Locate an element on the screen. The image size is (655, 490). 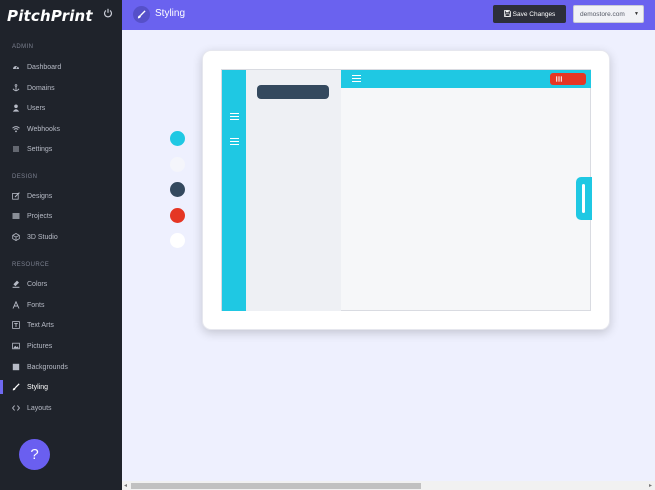
power-icon is located at coordinates (108, 13).